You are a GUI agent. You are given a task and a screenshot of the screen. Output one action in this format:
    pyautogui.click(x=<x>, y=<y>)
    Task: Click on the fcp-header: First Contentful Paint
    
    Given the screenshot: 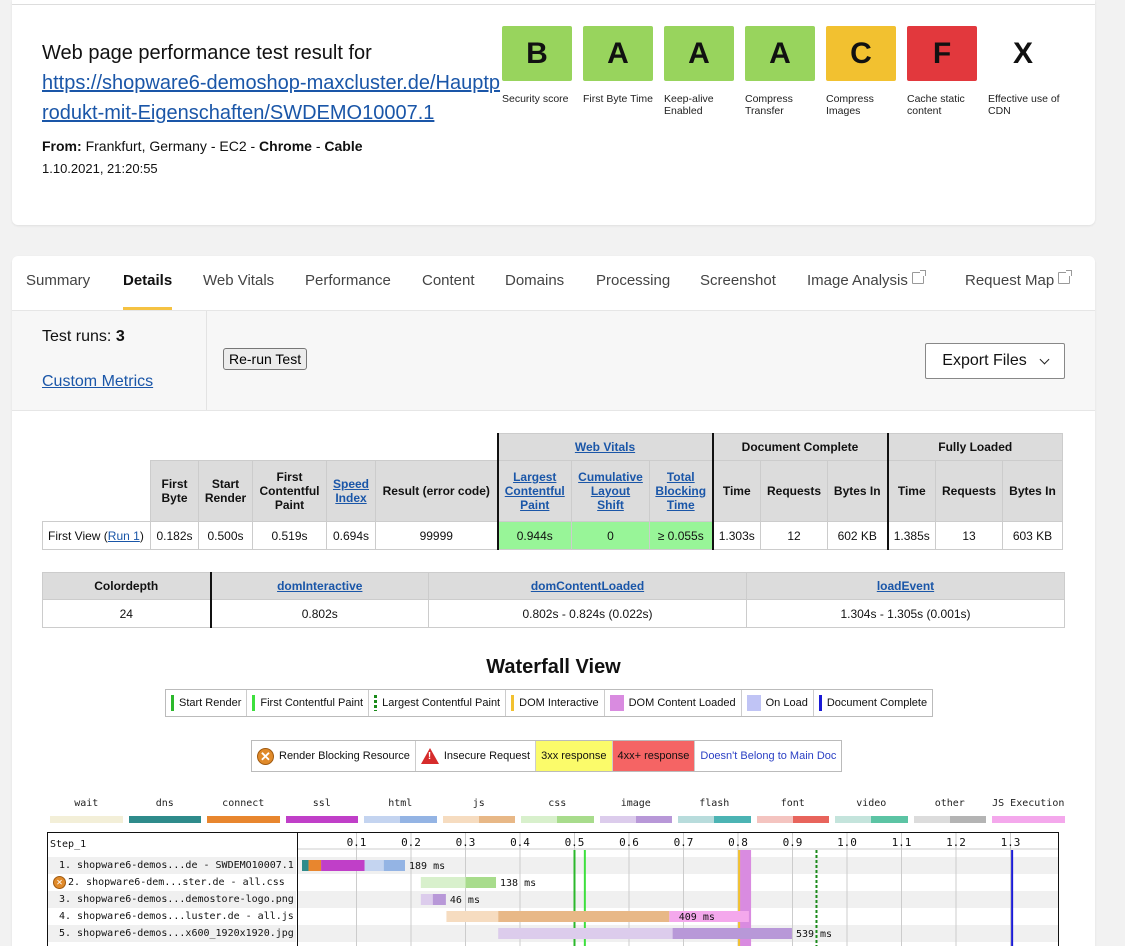 What is the action you would take?
    pyautogui.click(x=289, y=491)
    